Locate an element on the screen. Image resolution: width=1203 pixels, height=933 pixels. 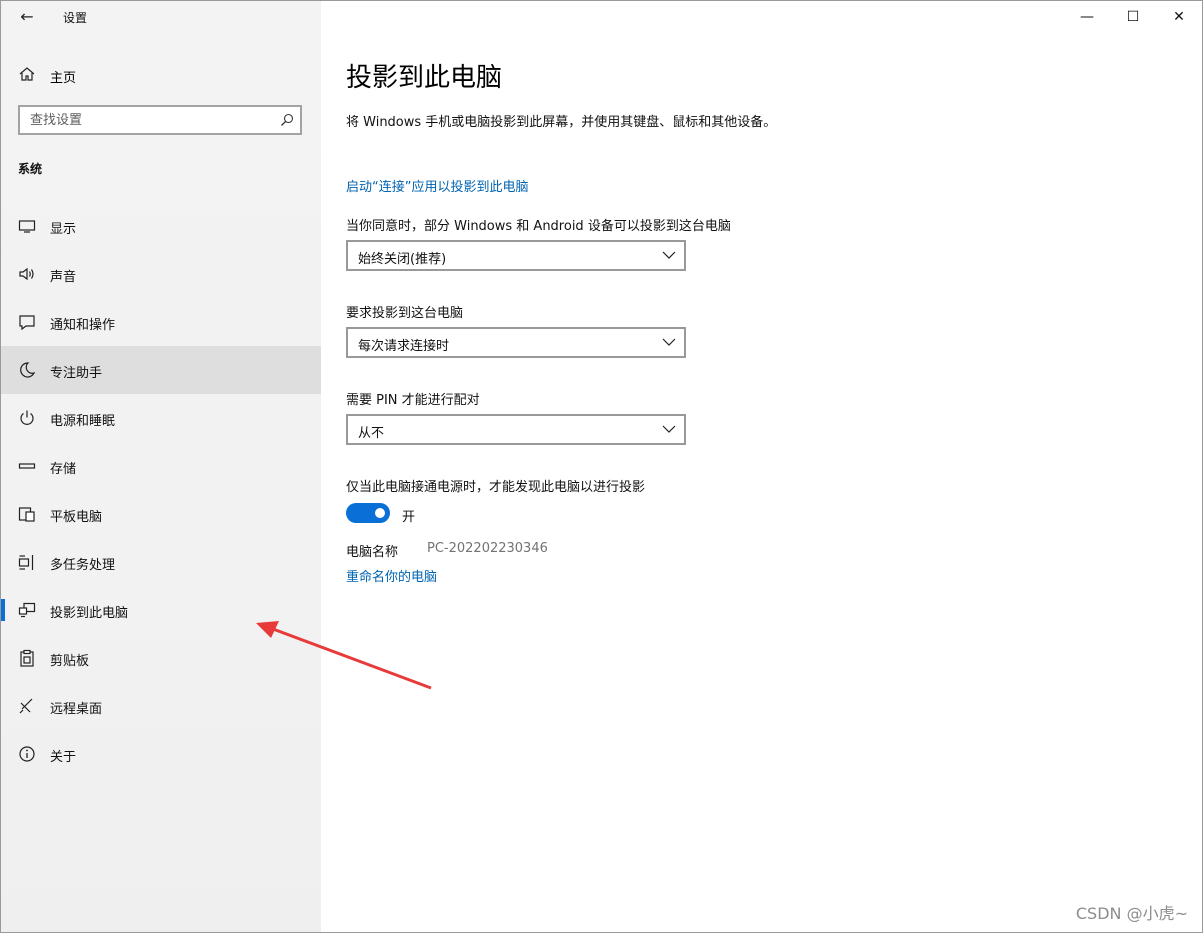
setting-label-power-only: 仅当此电脑接通电源时，才能发现此电脑以进行投影 is located at coordinates (496, 487).